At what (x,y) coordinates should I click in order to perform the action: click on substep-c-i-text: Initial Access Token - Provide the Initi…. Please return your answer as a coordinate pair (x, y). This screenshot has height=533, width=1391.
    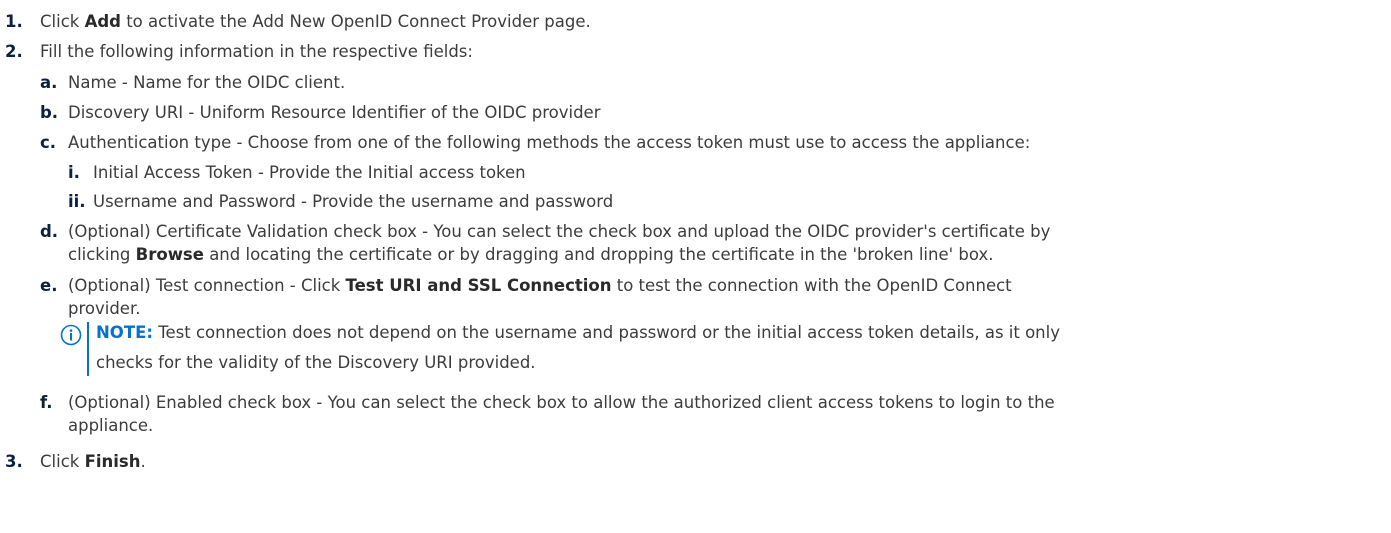
    Looking at the image, I should click on (309, 172).